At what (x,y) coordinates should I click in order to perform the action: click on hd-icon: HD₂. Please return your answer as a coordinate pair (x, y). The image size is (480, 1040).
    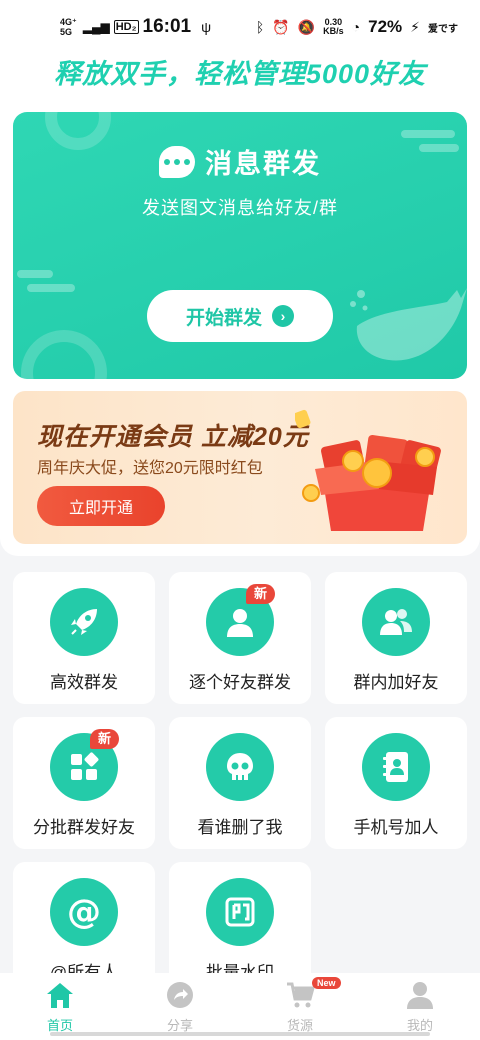
    Looking at the image, I should click on (126, 27).